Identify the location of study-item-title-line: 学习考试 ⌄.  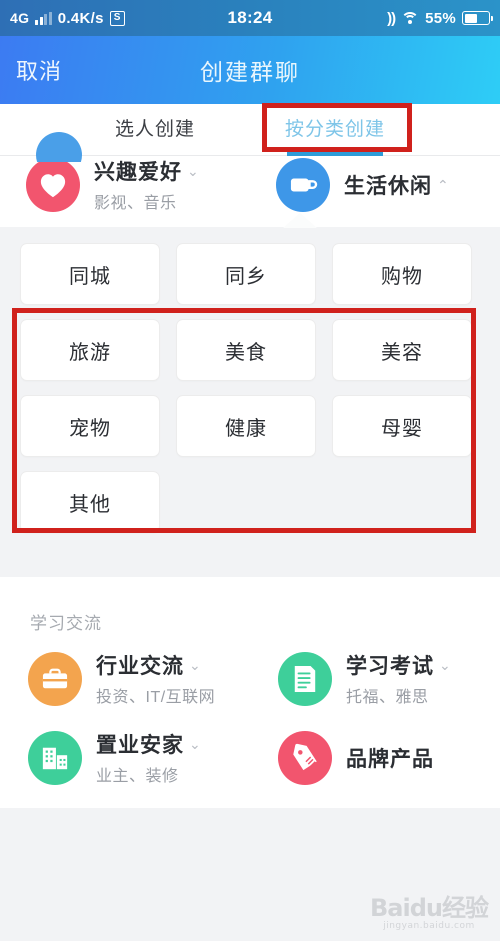
(398, 665).